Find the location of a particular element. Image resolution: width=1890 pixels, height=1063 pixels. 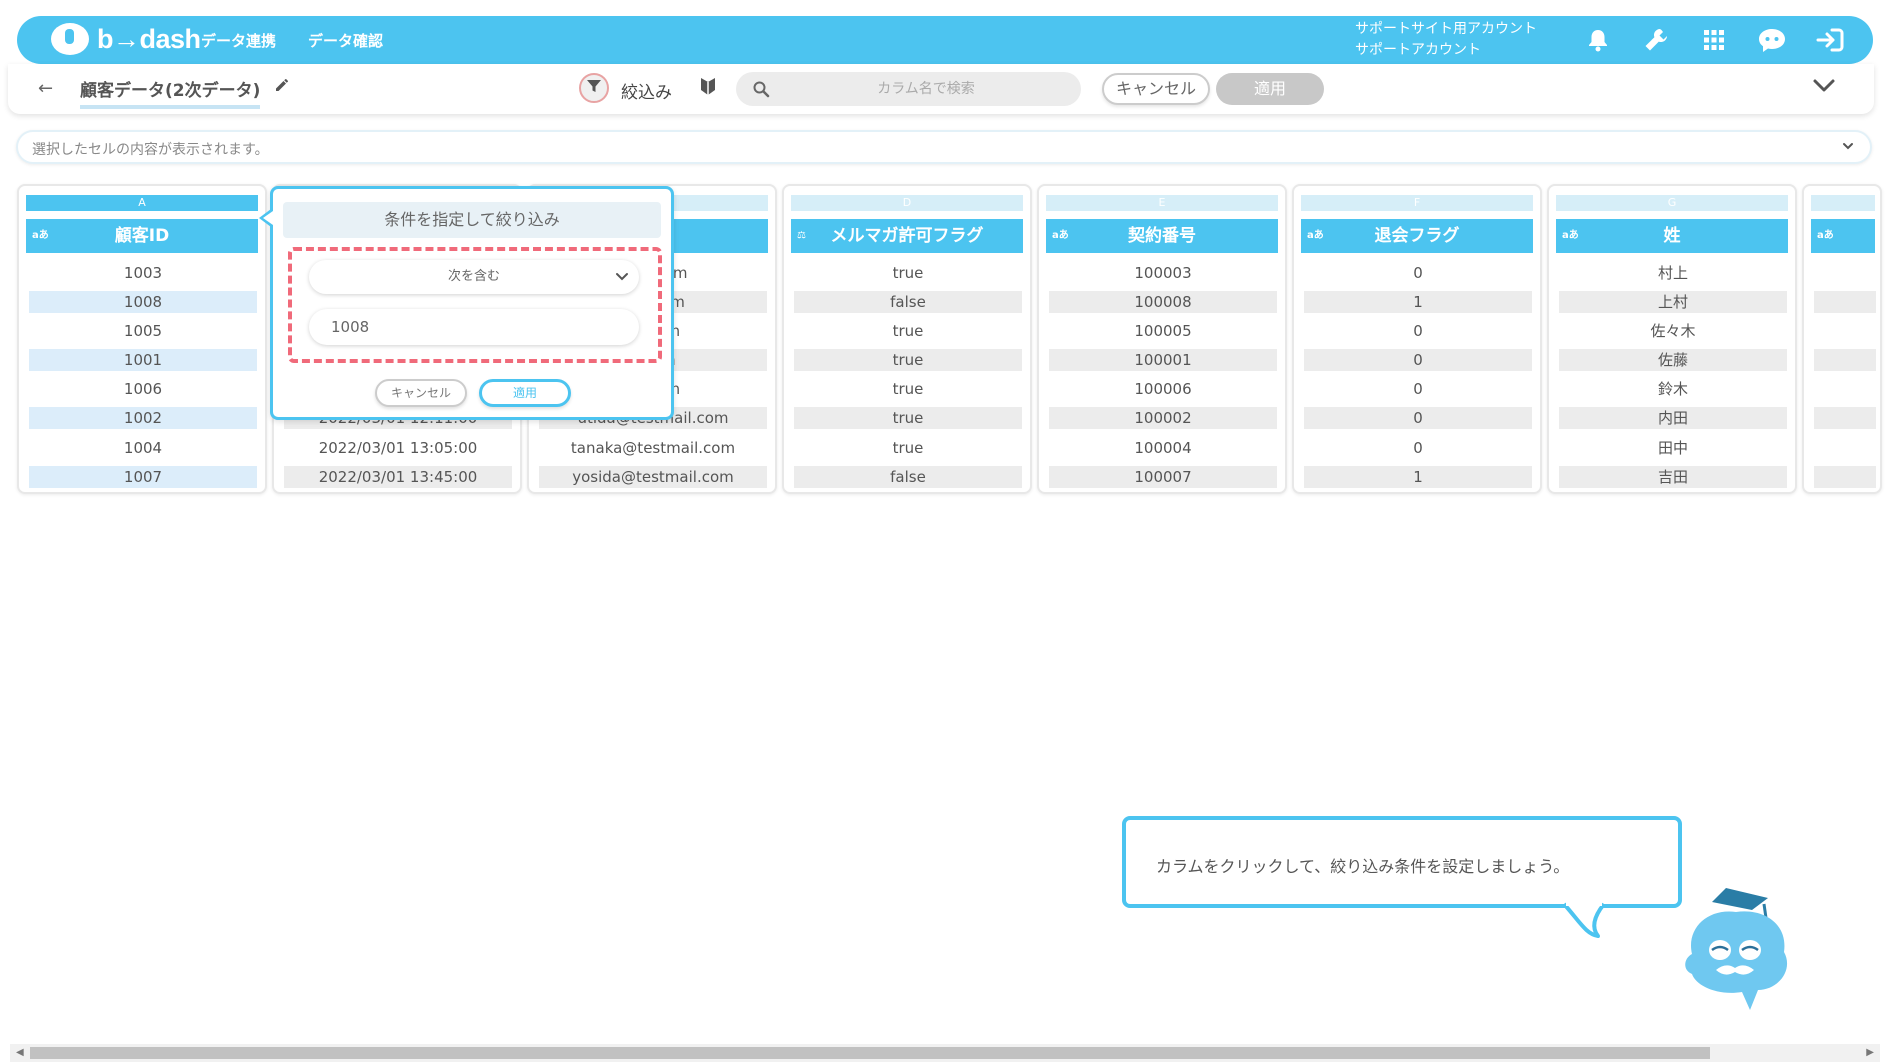

chat-icon is located at coordinates (1772, 40).